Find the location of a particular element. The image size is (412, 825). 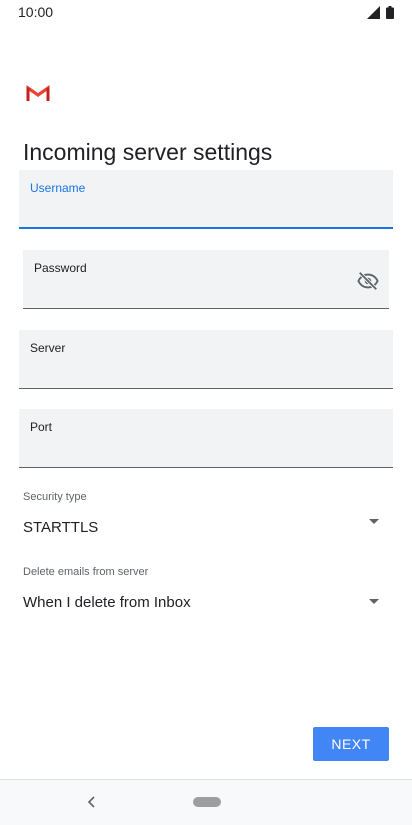

visibility-off-icon is located at coordinates (368, 281).